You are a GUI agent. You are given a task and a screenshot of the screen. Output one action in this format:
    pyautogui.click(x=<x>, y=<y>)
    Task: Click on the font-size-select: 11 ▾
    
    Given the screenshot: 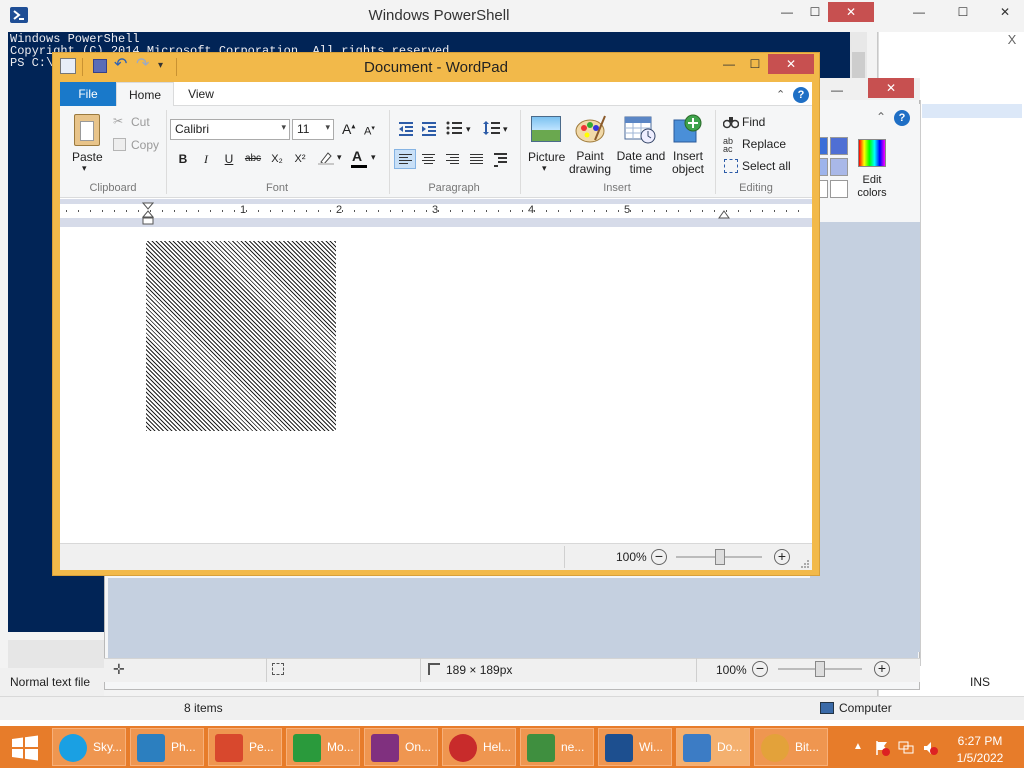 What is the action you would take?
    pyautogui.click(x=313, y=129)
    